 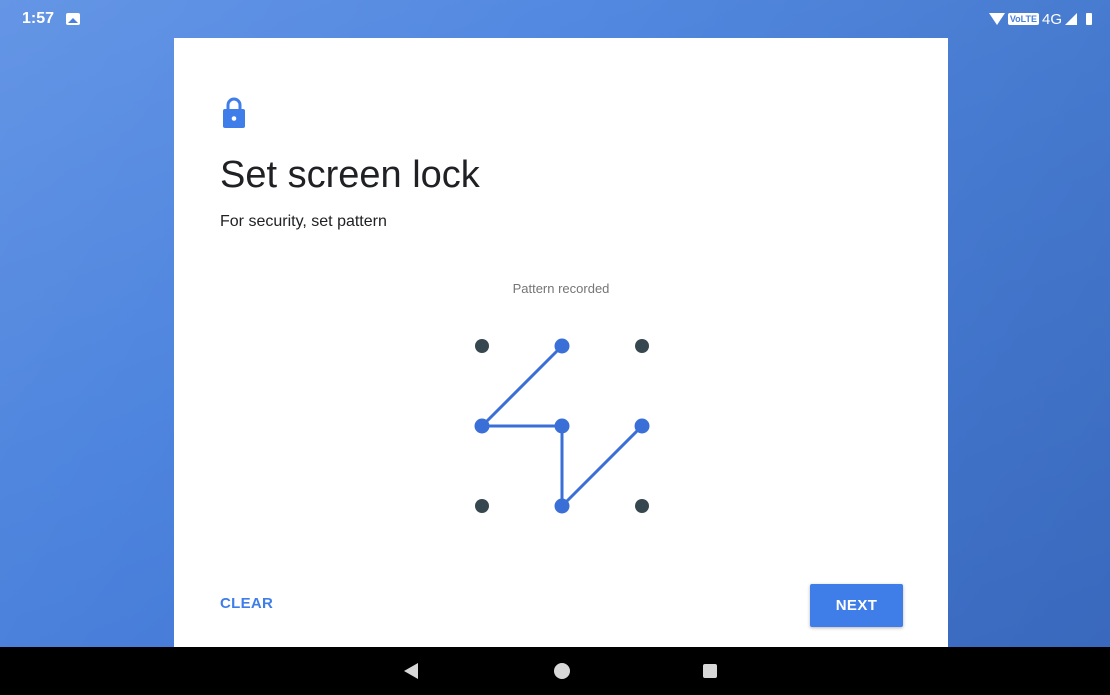 I want to click on navigation-bar, so click(x=555, y=671).